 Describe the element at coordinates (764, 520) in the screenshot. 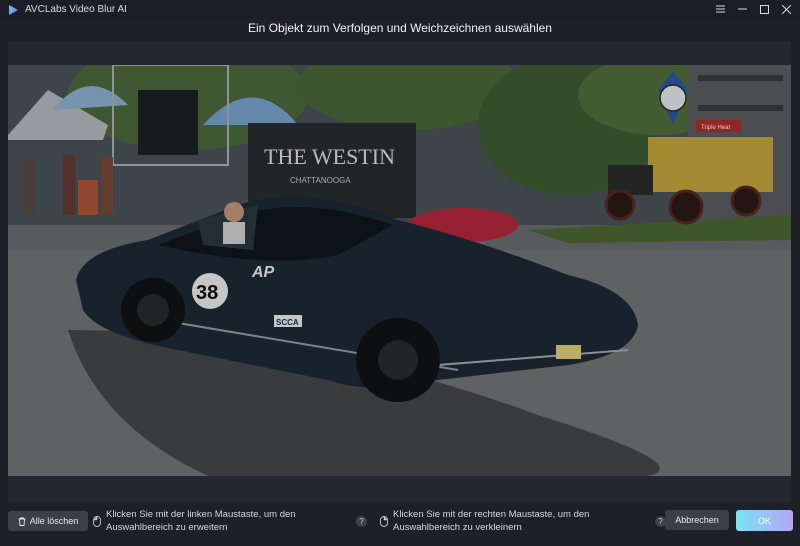

I see `ok-button: OK` at that location.